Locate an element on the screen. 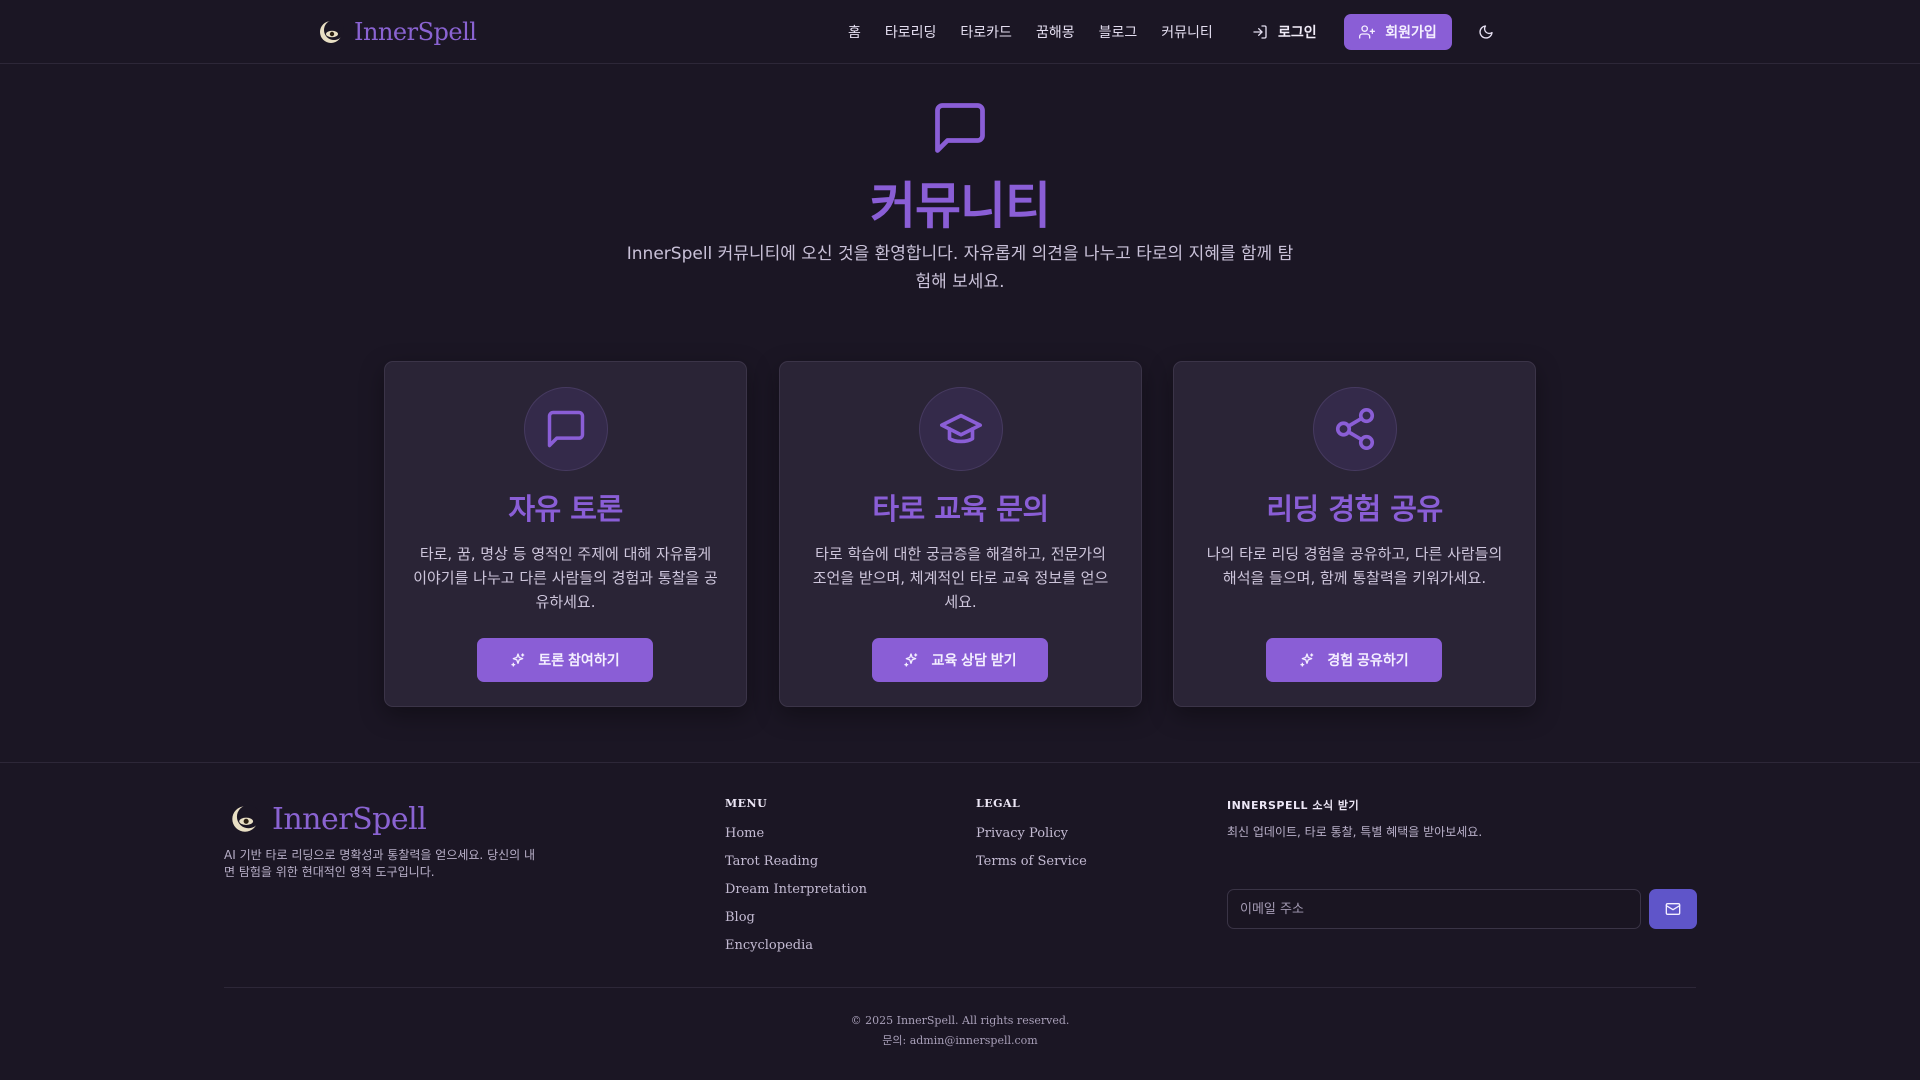 The image size is (1920, 1080). login-label: 로그인 is located at coordinates (1297, 33).